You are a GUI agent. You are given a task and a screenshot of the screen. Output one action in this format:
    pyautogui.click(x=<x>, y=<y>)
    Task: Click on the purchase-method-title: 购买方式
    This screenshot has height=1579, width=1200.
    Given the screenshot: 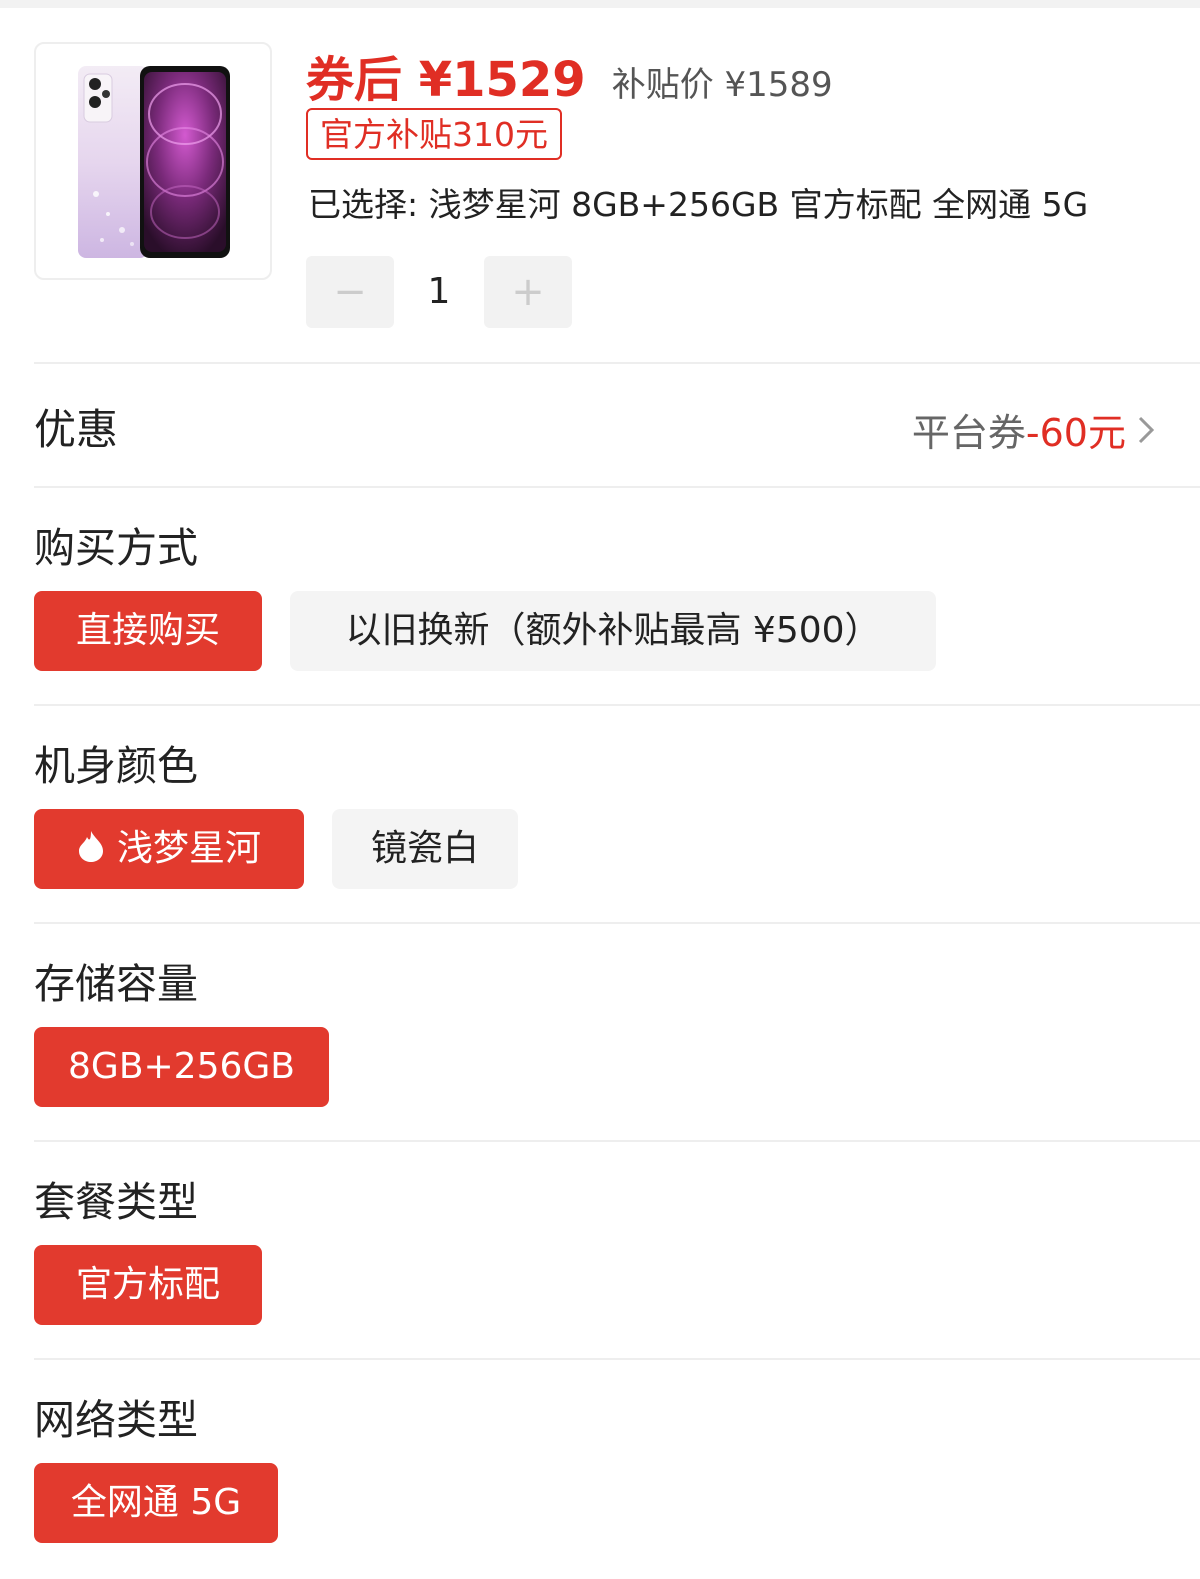 What is the action you would take?
    pyautogui.click(x=116, y=548)
    